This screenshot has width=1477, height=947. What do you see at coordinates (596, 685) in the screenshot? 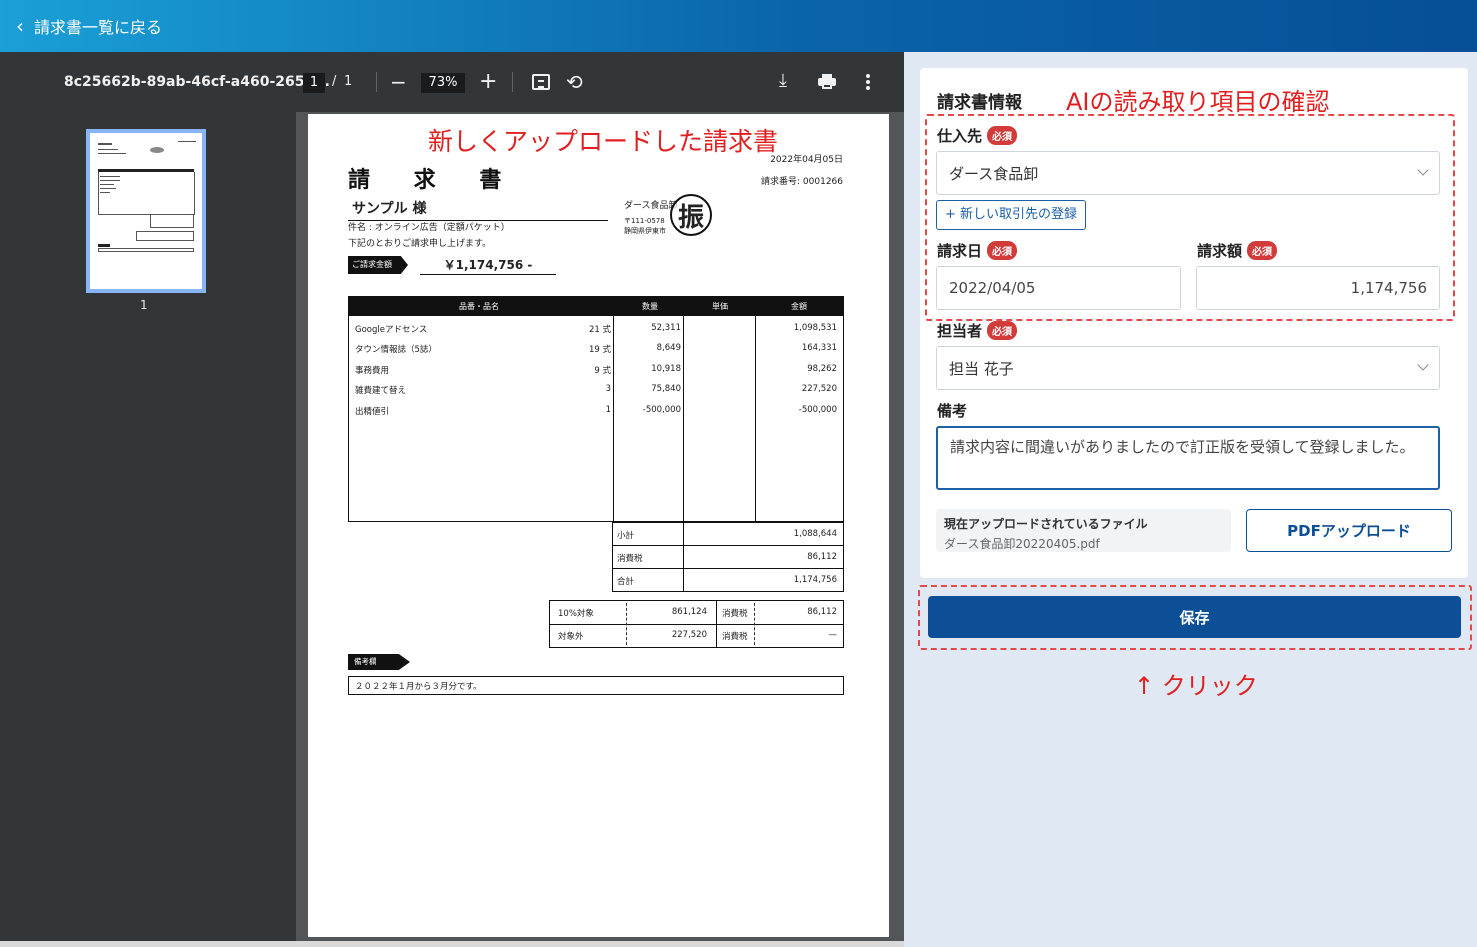
I see `invoice-memo: ２０２２年１月から３月分です。` at bounding box center [596, 685].